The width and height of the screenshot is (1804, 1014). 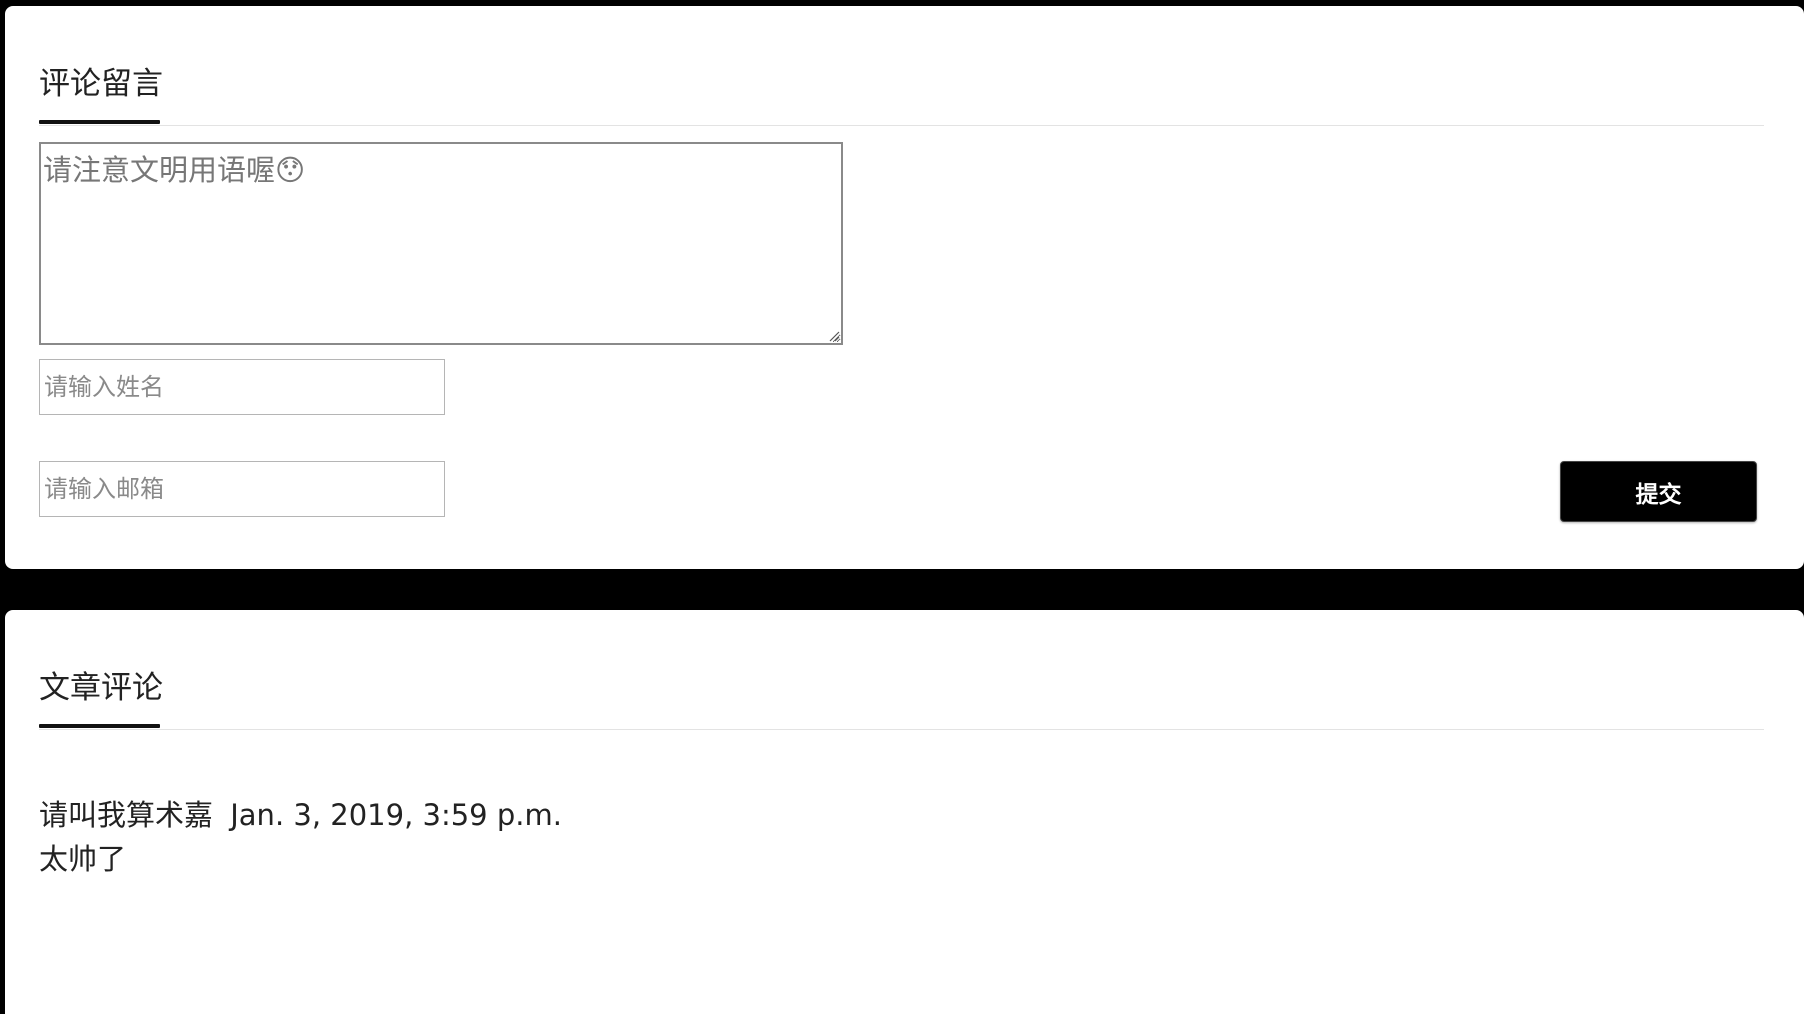 I want to click on comments-section-title-underline, so click(x=99, y=726).